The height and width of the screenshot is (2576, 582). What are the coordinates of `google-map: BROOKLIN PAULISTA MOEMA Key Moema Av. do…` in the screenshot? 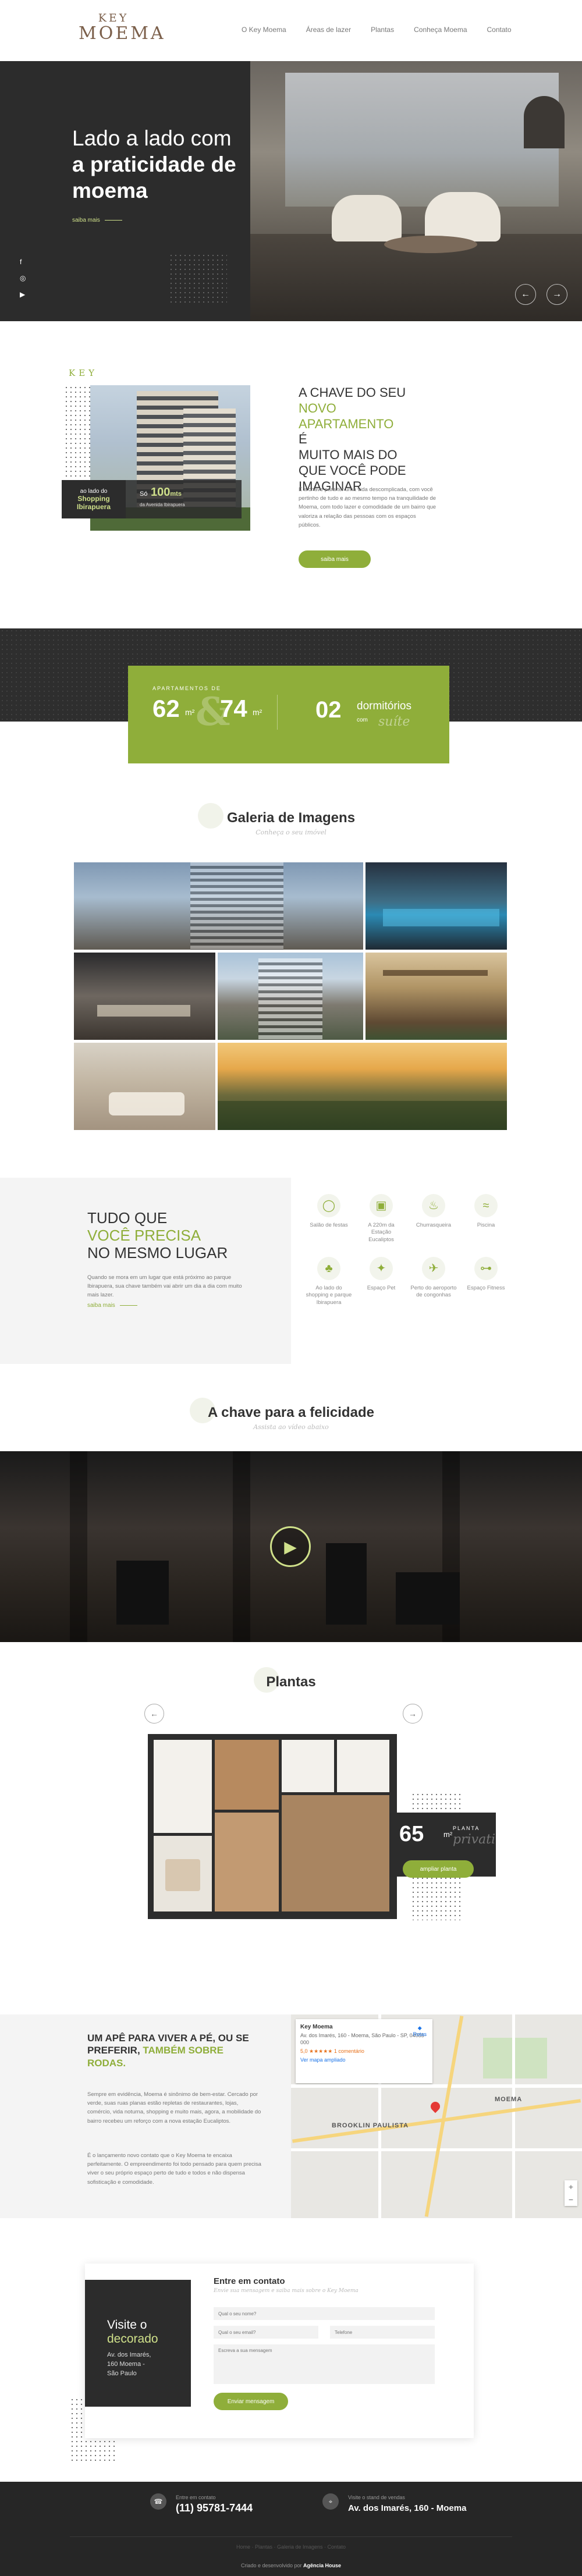 It's located at (436, 2116).